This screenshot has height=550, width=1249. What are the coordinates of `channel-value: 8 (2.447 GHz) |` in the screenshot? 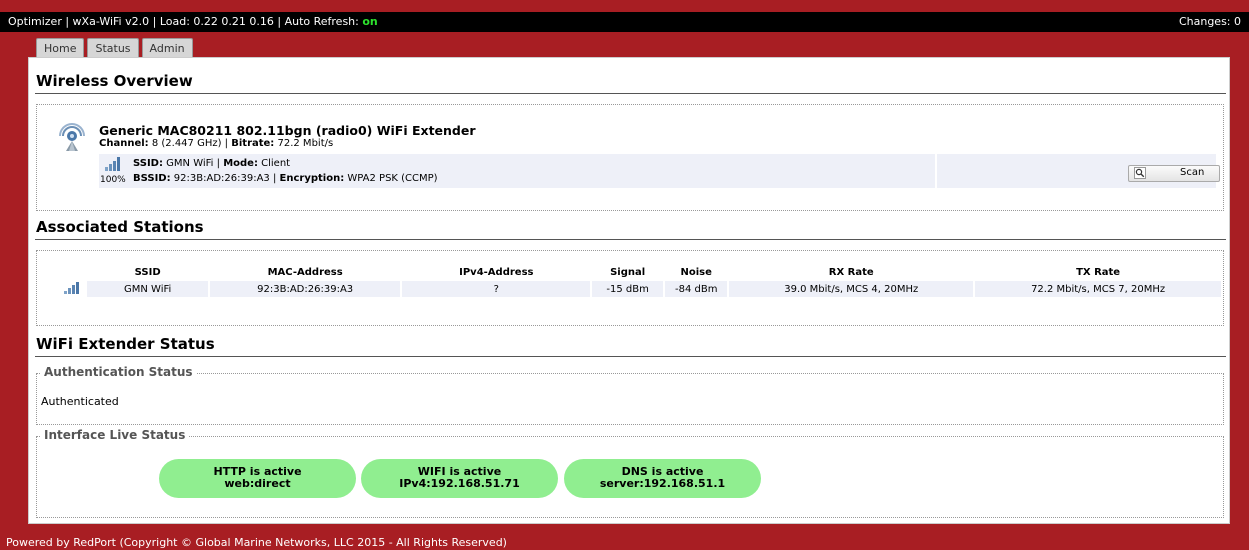 It's located at (190, 143).